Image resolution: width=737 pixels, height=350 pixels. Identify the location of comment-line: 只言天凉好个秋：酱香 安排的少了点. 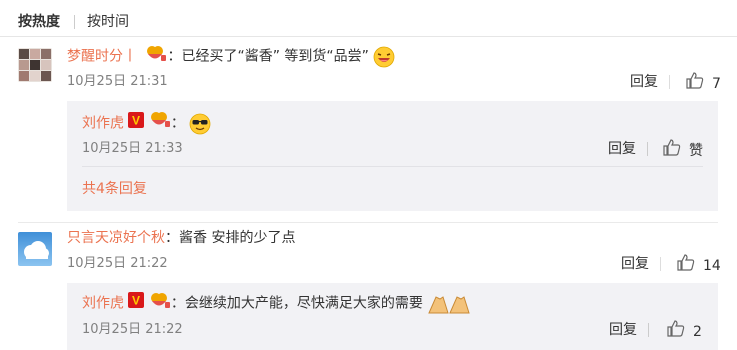
(181, 238).